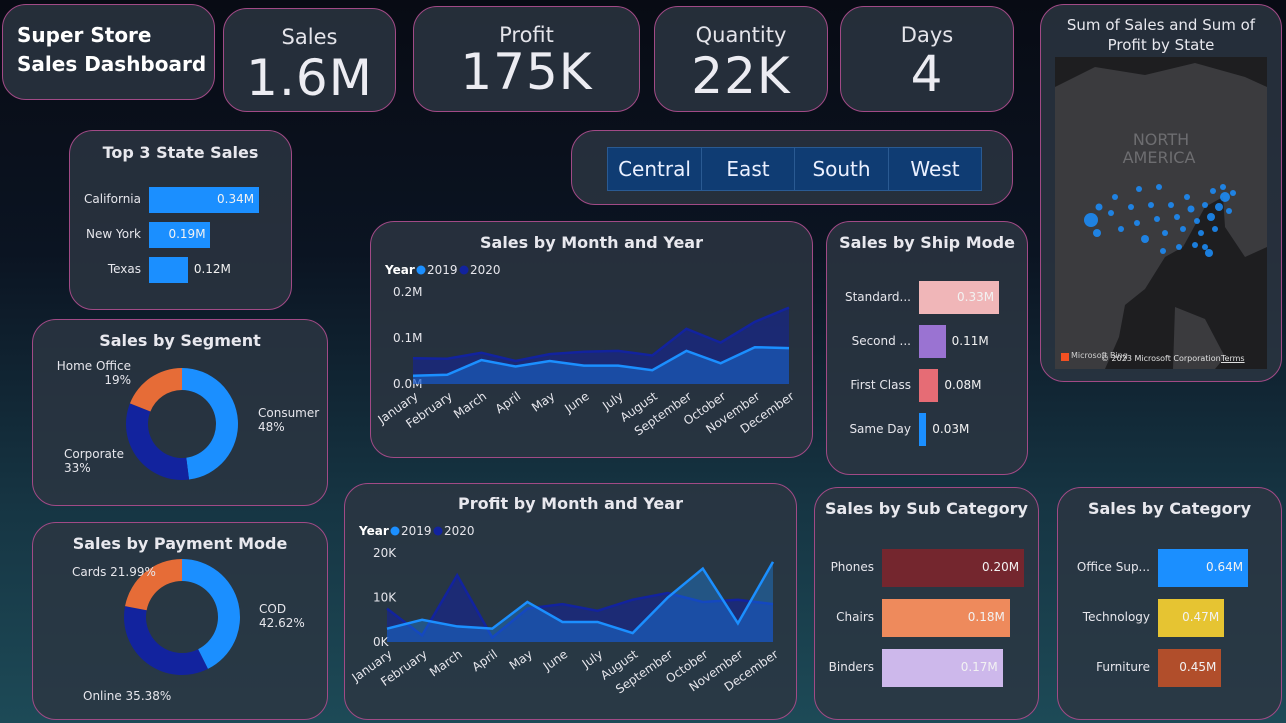  What do you see at coordinates (385, 553) in the screenshot?
I see `y-tick-label: 20K` at bounding box center [385, 553].